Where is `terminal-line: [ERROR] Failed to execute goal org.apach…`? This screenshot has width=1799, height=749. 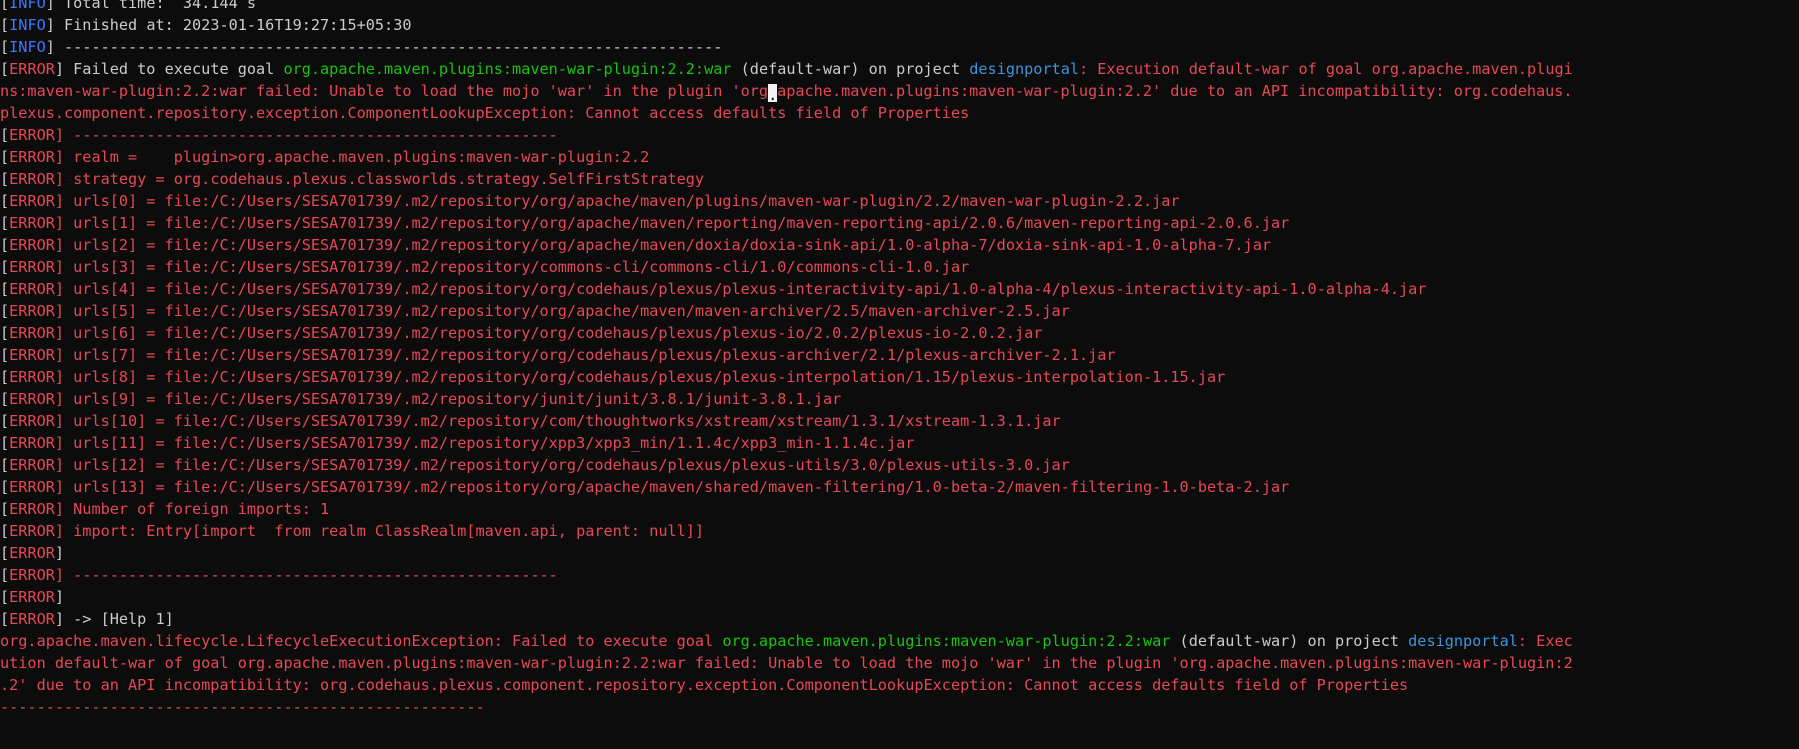 terminal-line: [ERROR] Failed to execute goal org.apach… is located at coordinates (899, 69).